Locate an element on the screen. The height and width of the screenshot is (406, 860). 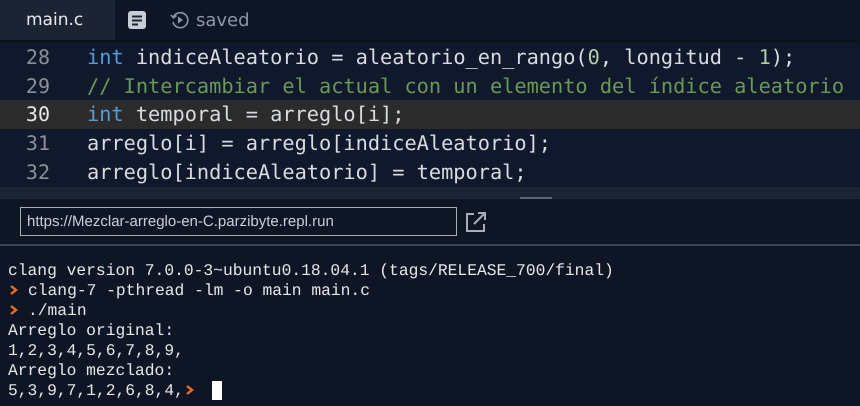
terminal-command: ./main is located at coordinates (57, 310).